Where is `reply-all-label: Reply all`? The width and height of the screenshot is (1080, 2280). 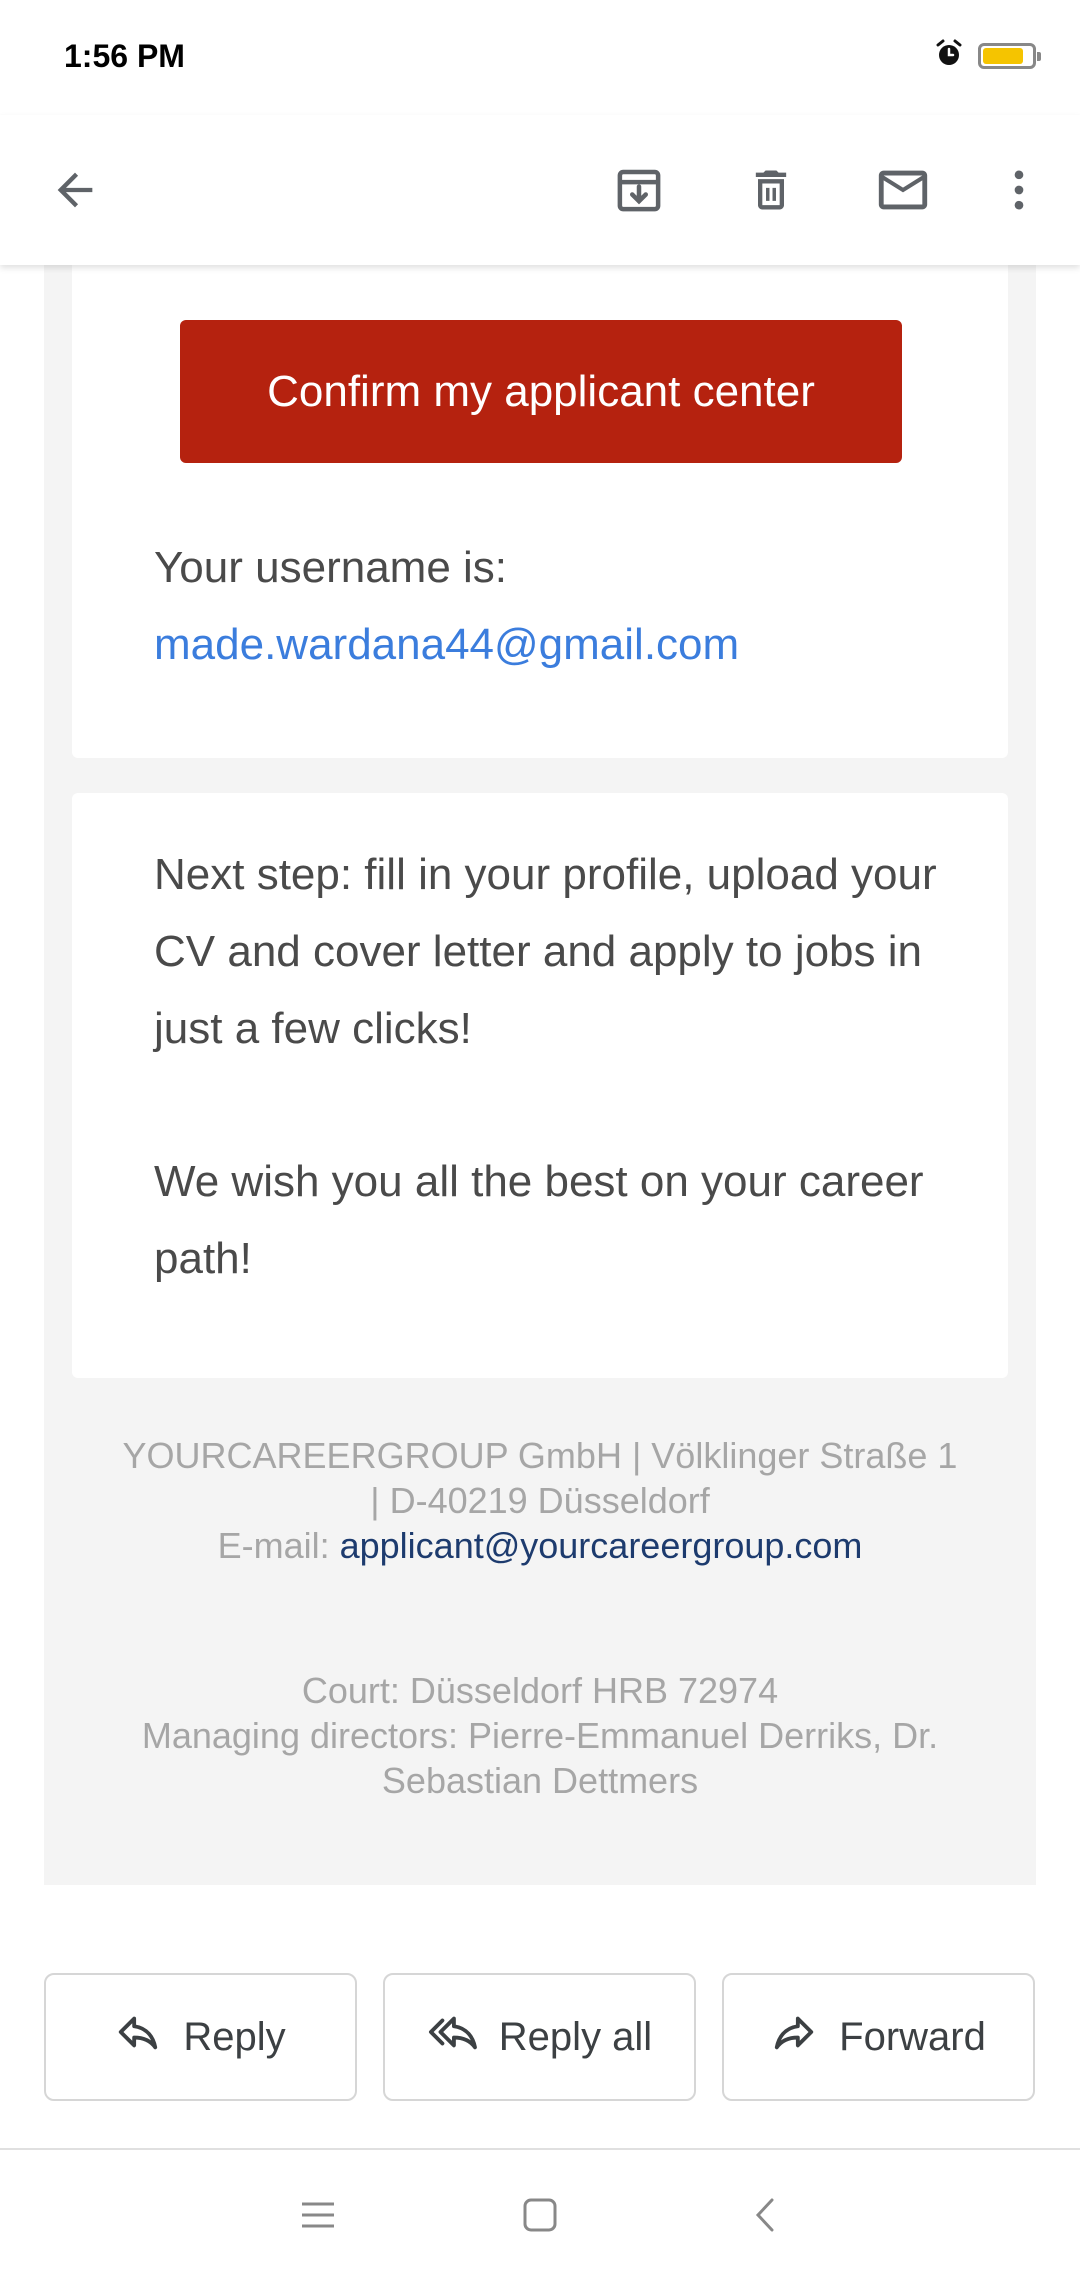
reply-all-label: Reply all is located at coordinates (575, 2036).